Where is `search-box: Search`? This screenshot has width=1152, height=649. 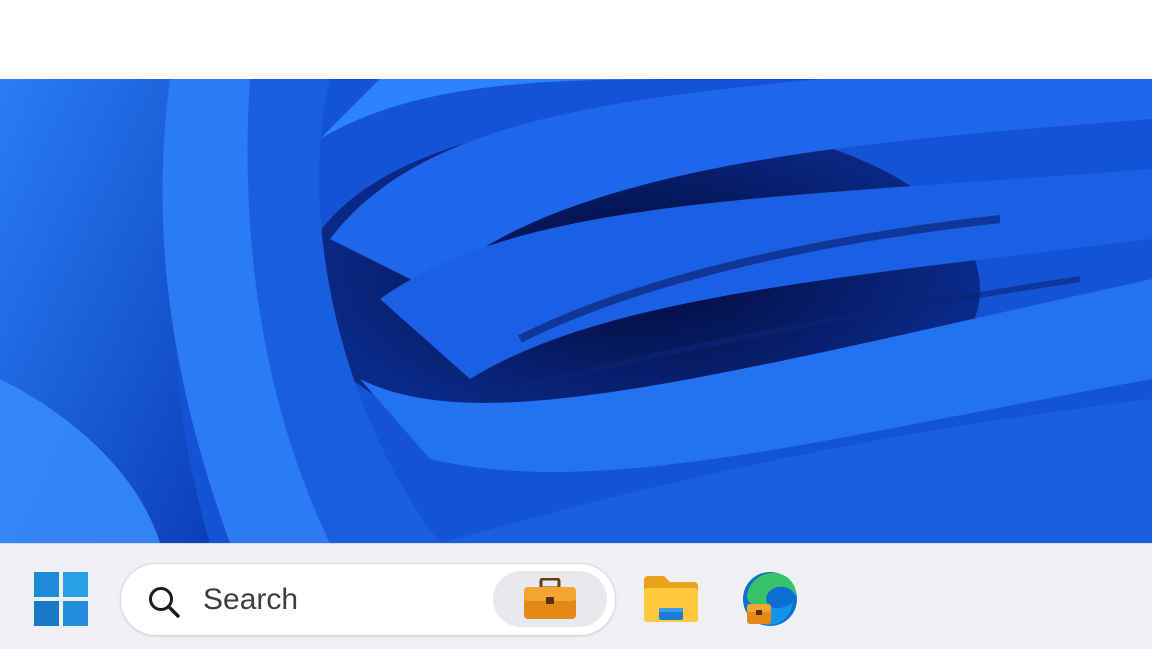
search-box: Search is located at coordinates (368, 599).